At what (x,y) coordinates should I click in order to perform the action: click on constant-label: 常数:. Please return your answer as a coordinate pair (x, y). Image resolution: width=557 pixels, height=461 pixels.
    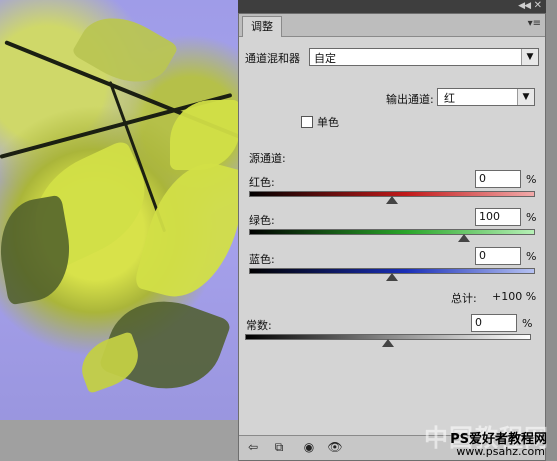
    Looking at the image, I should click on (259, 325).